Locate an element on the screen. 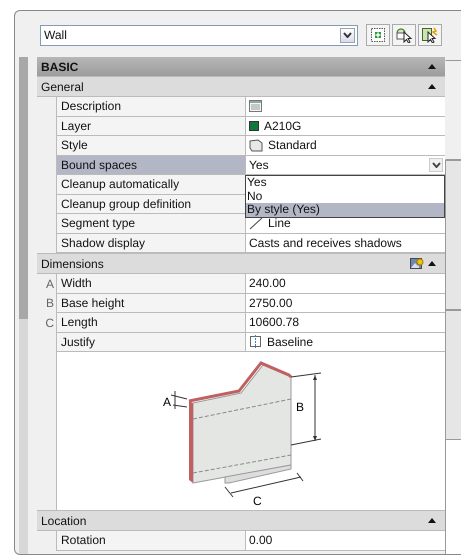 This screenshot has width=469, height=560. property-value: 0.00 is located at coordinates (260, 540).